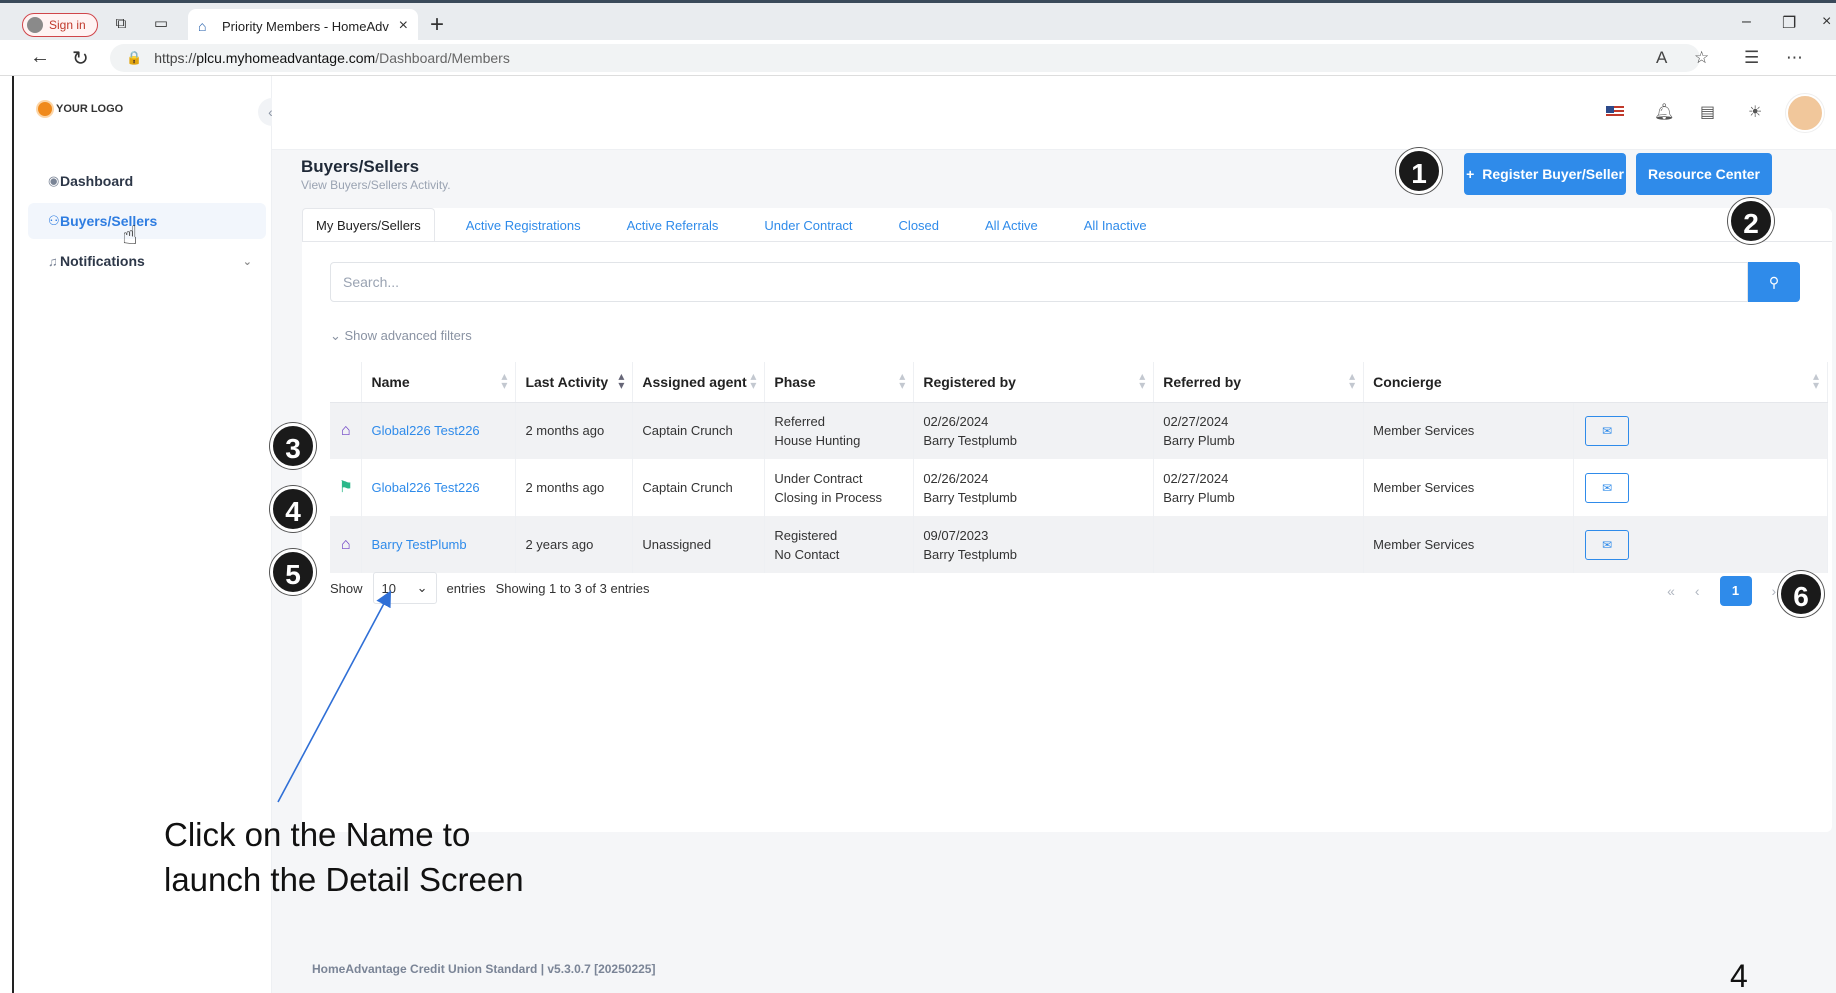 This screenshot has height=993, width=1836. Describe the element at coordinates (574, 382) in the screenshot. I see `header-last-activity: Last Activity ▴ ▾` at that location.